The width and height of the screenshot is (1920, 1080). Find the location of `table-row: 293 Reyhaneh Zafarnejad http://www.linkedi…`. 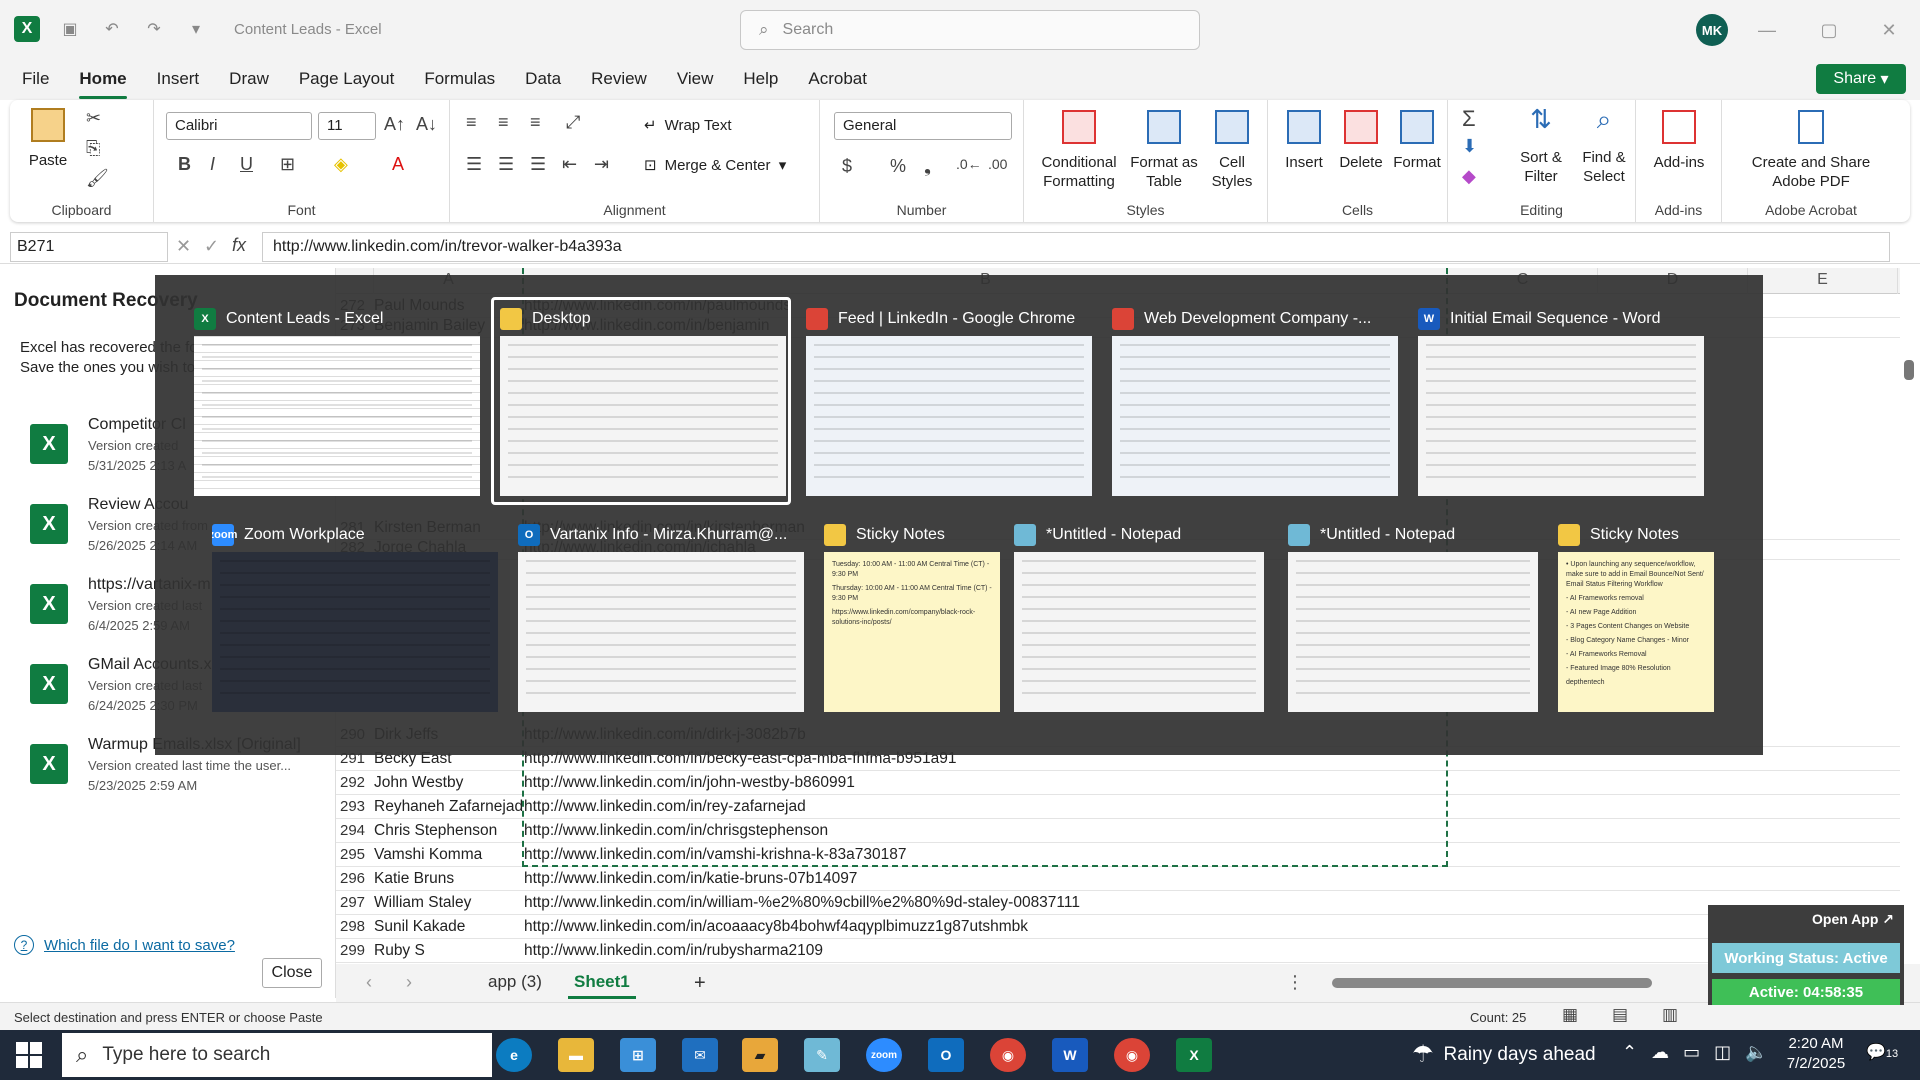

table-row: 293 Reyhaneh Zafarnejad http://www.linkedi… is located at coordinates (1118, 807).